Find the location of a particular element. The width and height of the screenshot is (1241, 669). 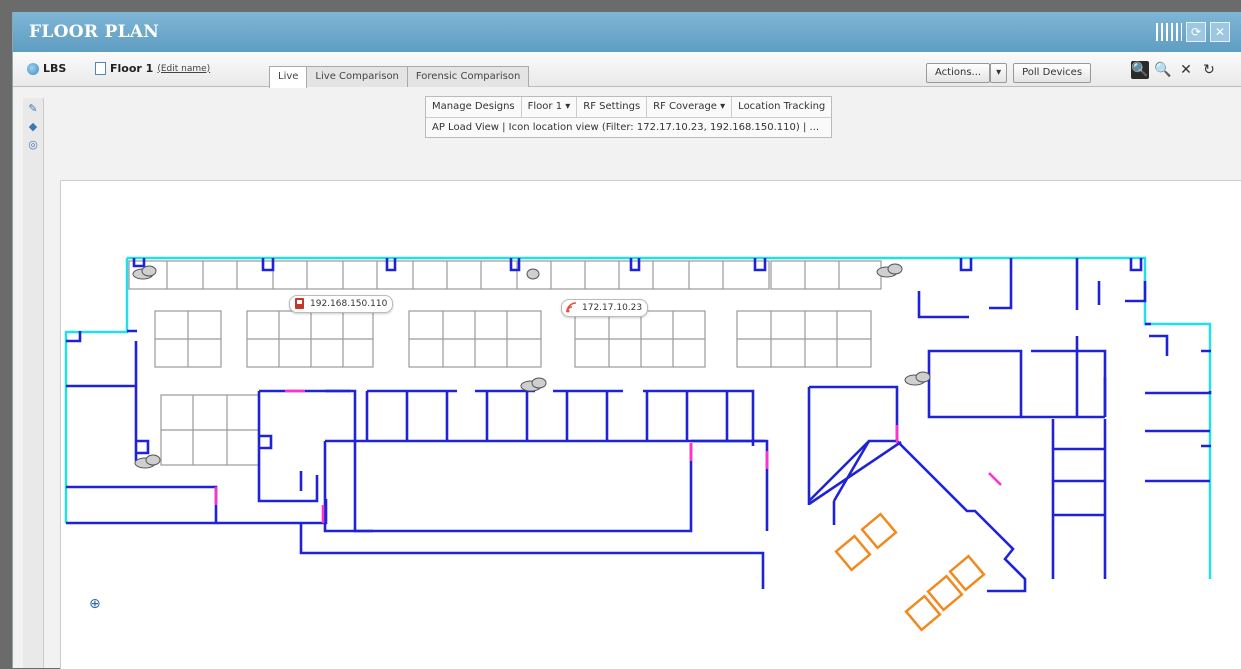

location-tracking-menu: Location Tracking is located at coordinates (781, 107).